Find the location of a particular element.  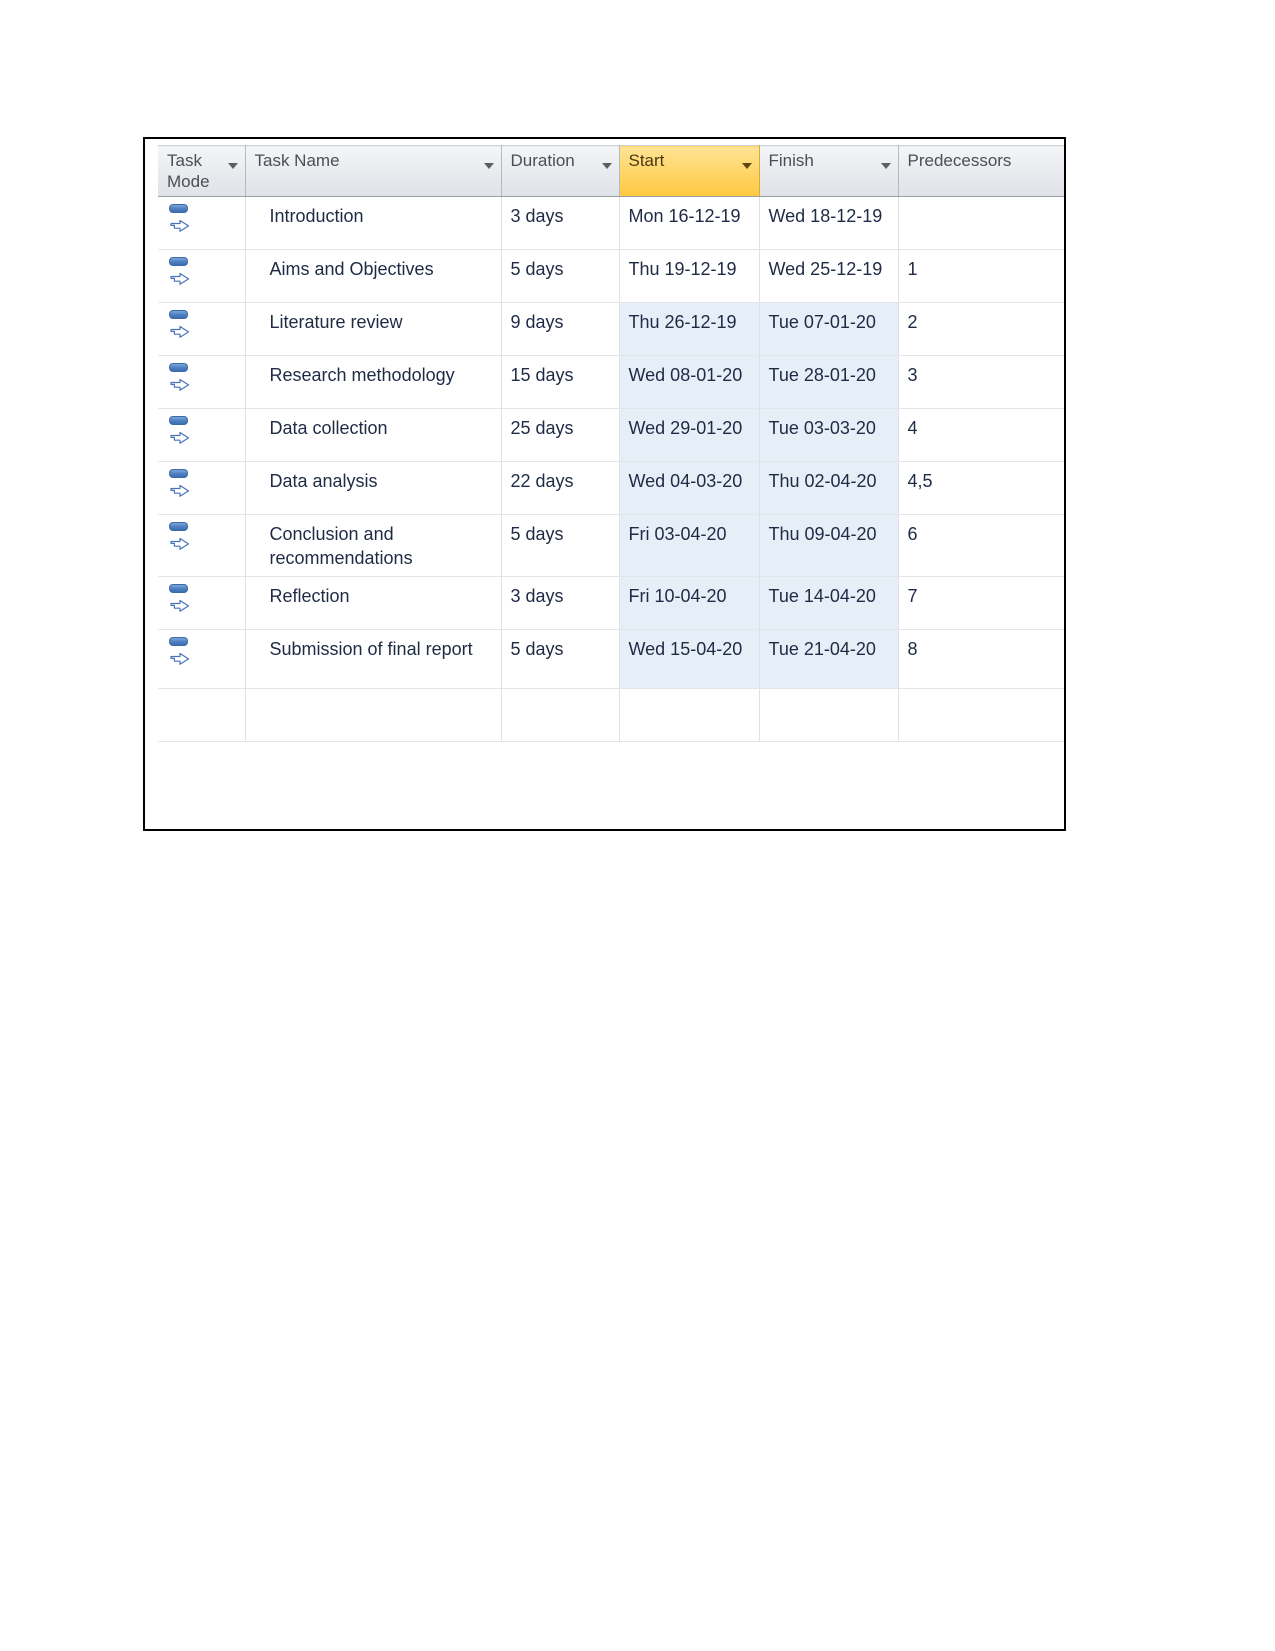

cell-predecessors: 1 is located at coordinates (981, 276).